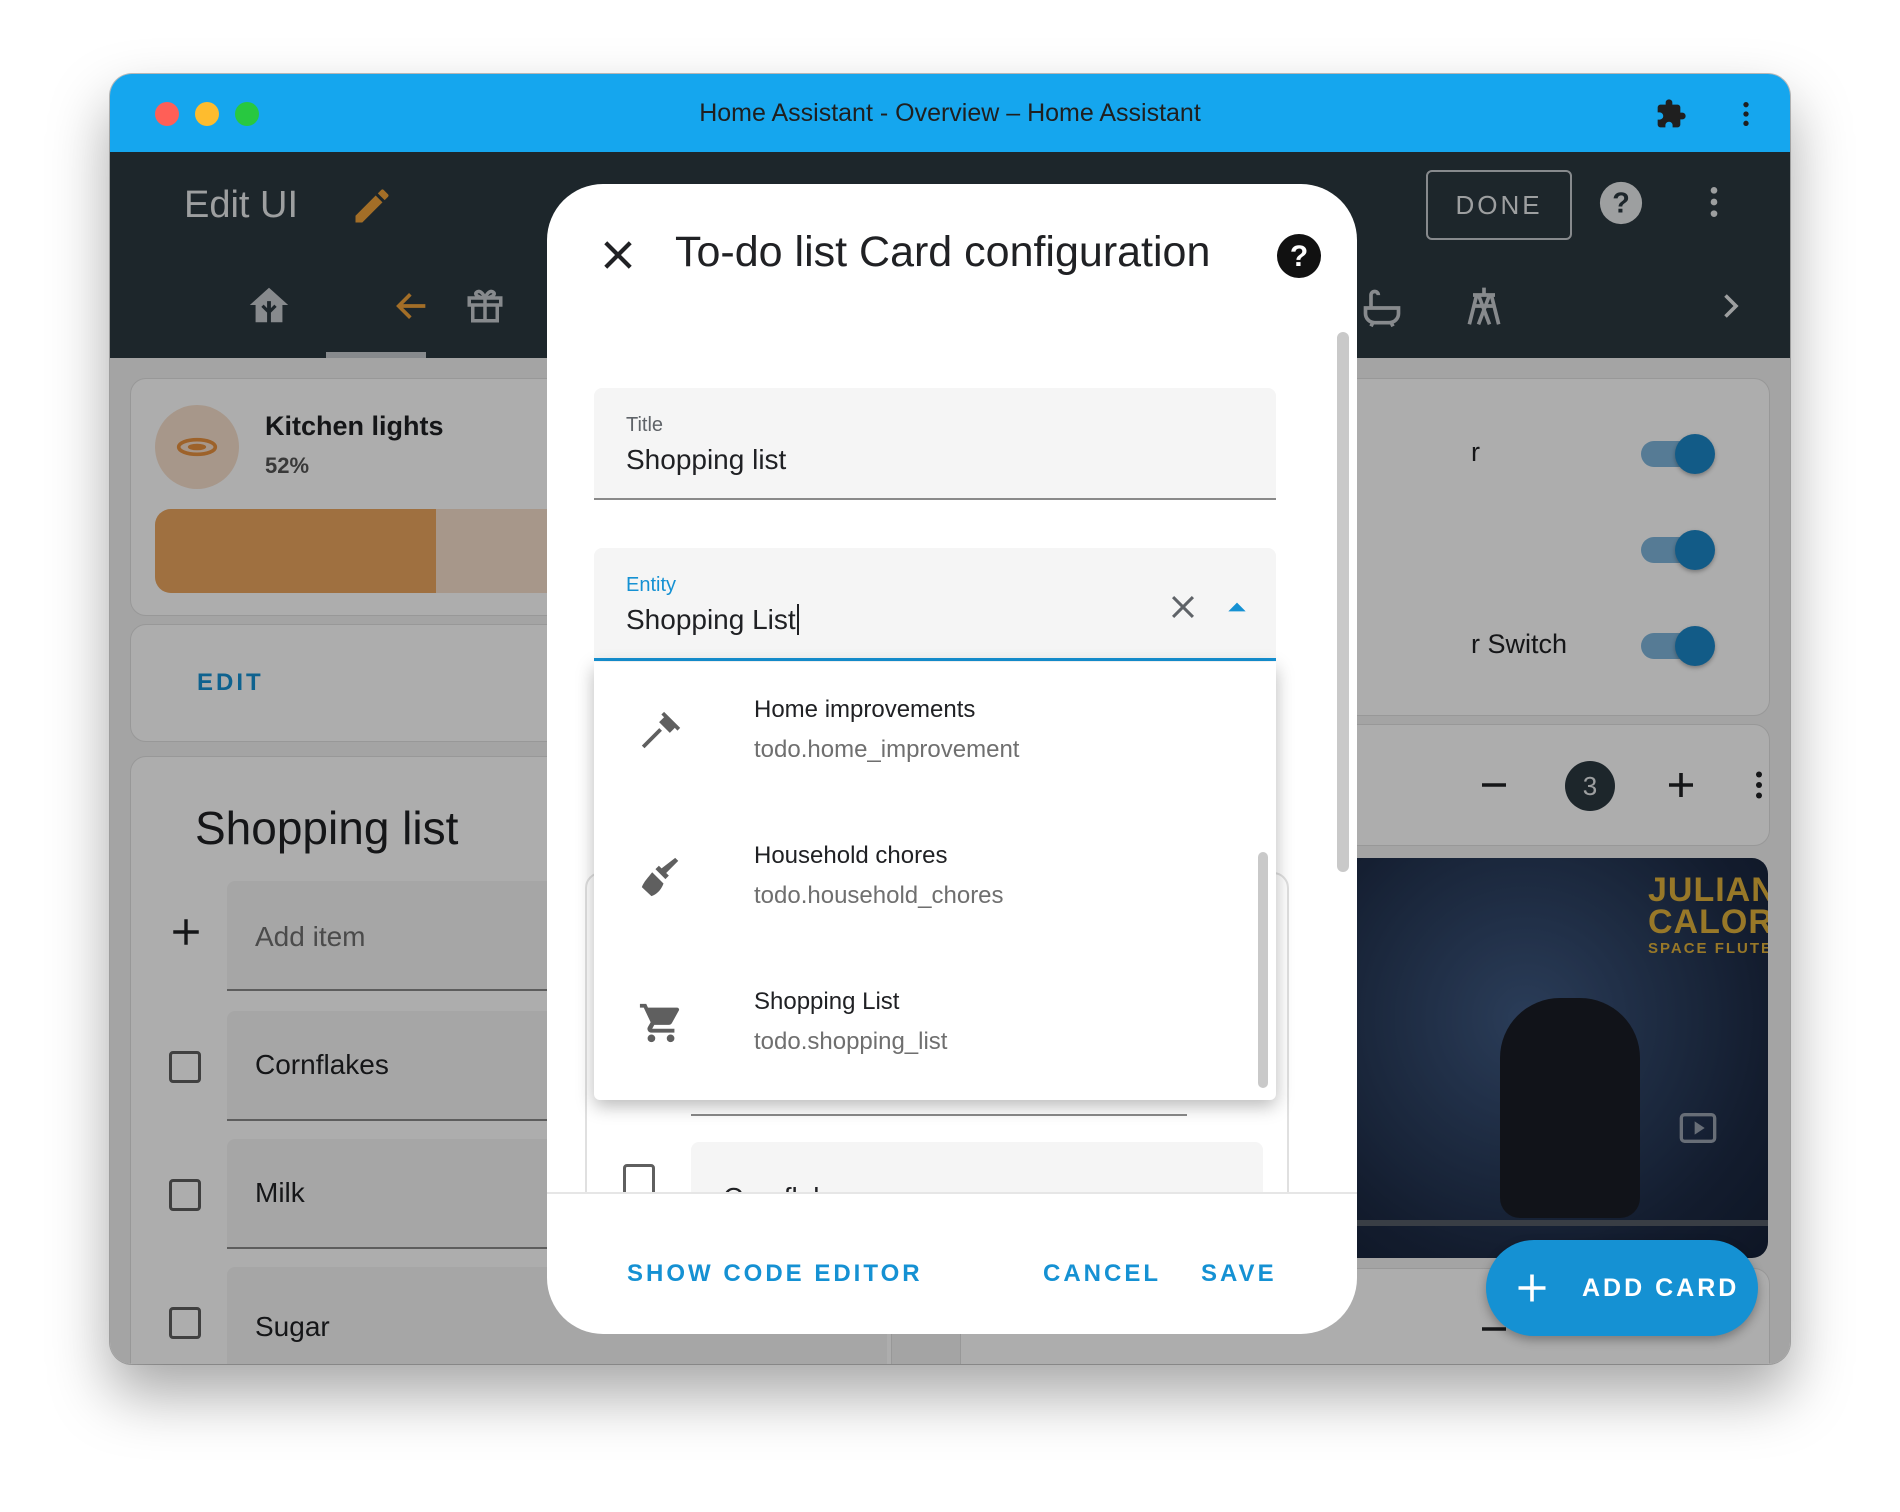 This screenshot has height=1512, width=1900. I want to click on entity-option-id: todo.home_improvement, so click(887, 749).